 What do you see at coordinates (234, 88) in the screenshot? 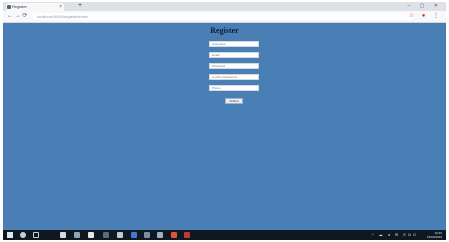
I see `phone-input` at bounding box center [234, 88].